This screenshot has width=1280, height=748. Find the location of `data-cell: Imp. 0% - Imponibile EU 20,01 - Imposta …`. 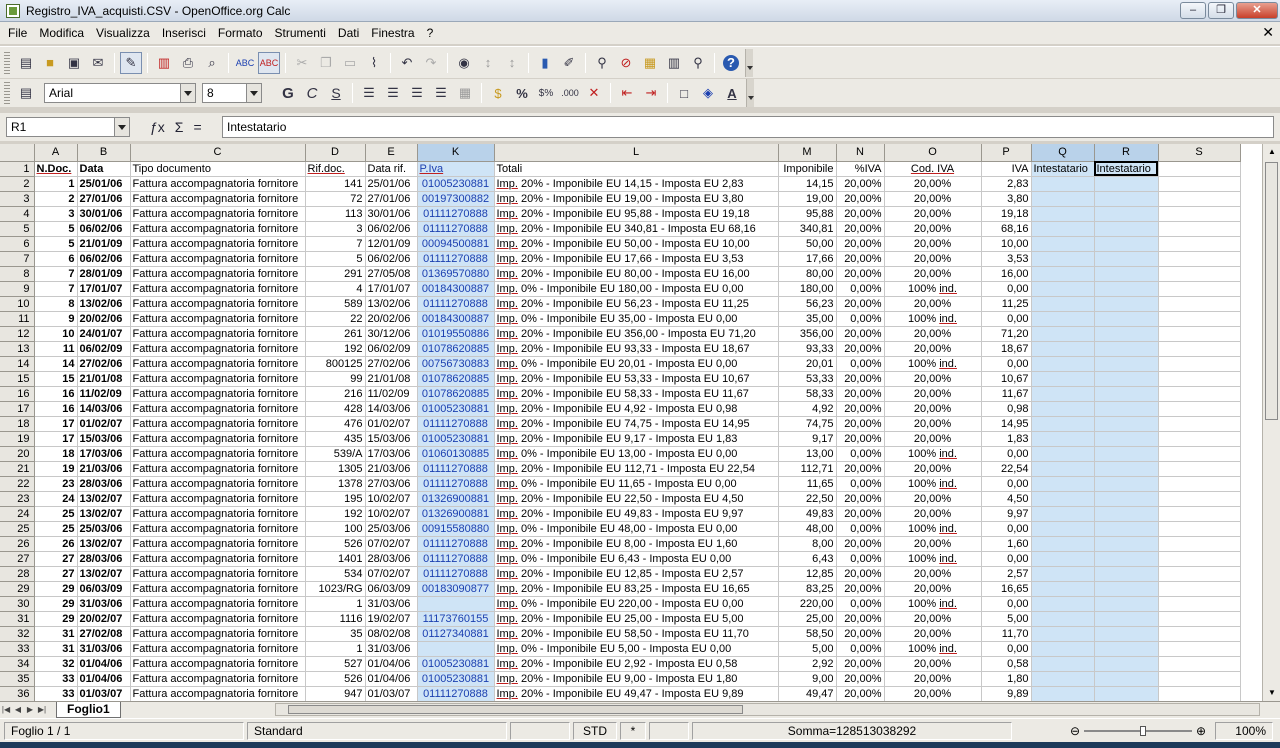

data-cell: Imp. 0% - Imponibile EU 20,01 - Imposta … is located at coordinates (636, 364).